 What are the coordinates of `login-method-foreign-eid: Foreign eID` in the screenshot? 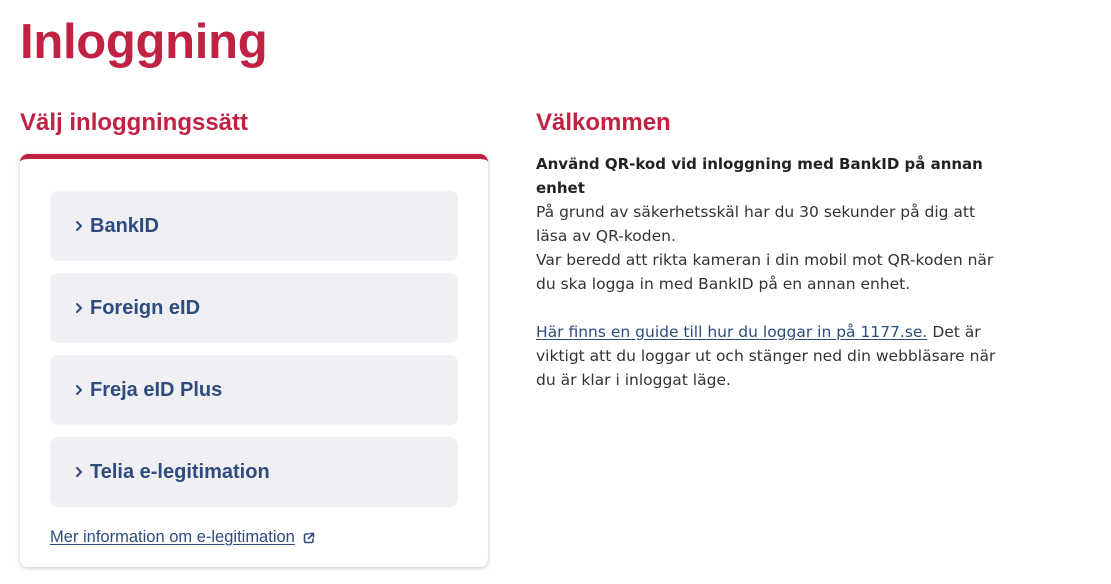 It's located at (254, 308).